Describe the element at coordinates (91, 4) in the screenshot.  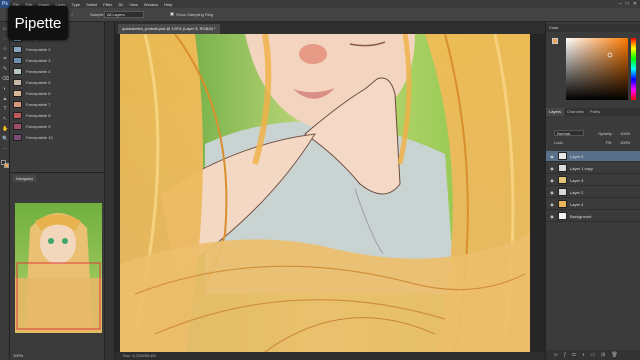
I see `menu-select: Select` at that location.